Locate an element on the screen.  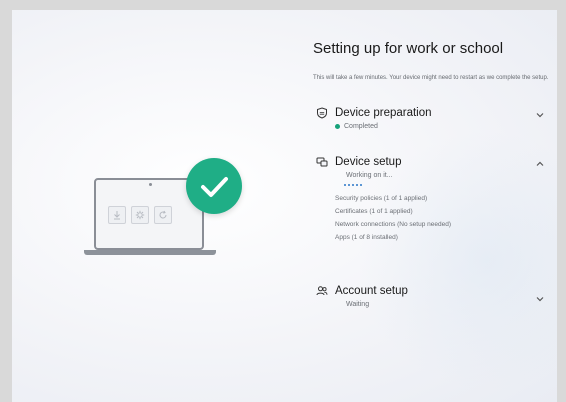
chevron-up-icon is located at coordinates (540, 164).